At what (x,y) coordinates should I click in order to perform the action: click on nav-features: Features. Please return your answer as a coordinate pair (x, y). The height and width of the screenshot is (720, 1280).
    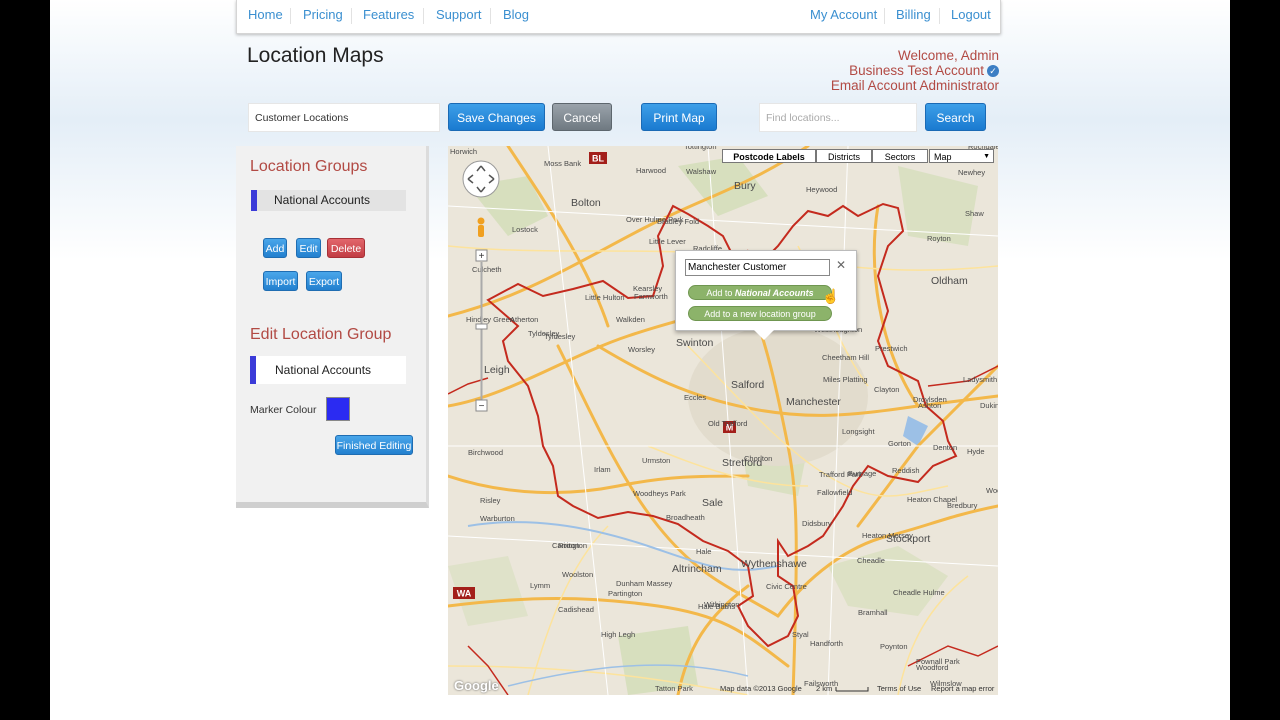
    Looking at the image, I should click on (388, 14).